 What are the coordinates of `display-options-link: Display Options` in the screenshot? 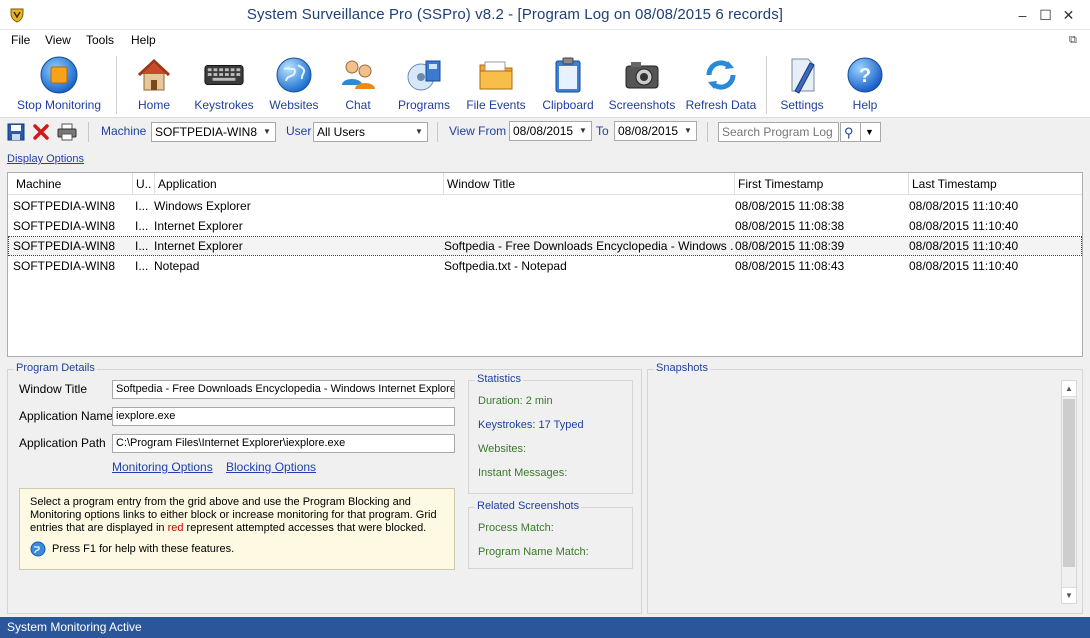 It's located at (45, 159).